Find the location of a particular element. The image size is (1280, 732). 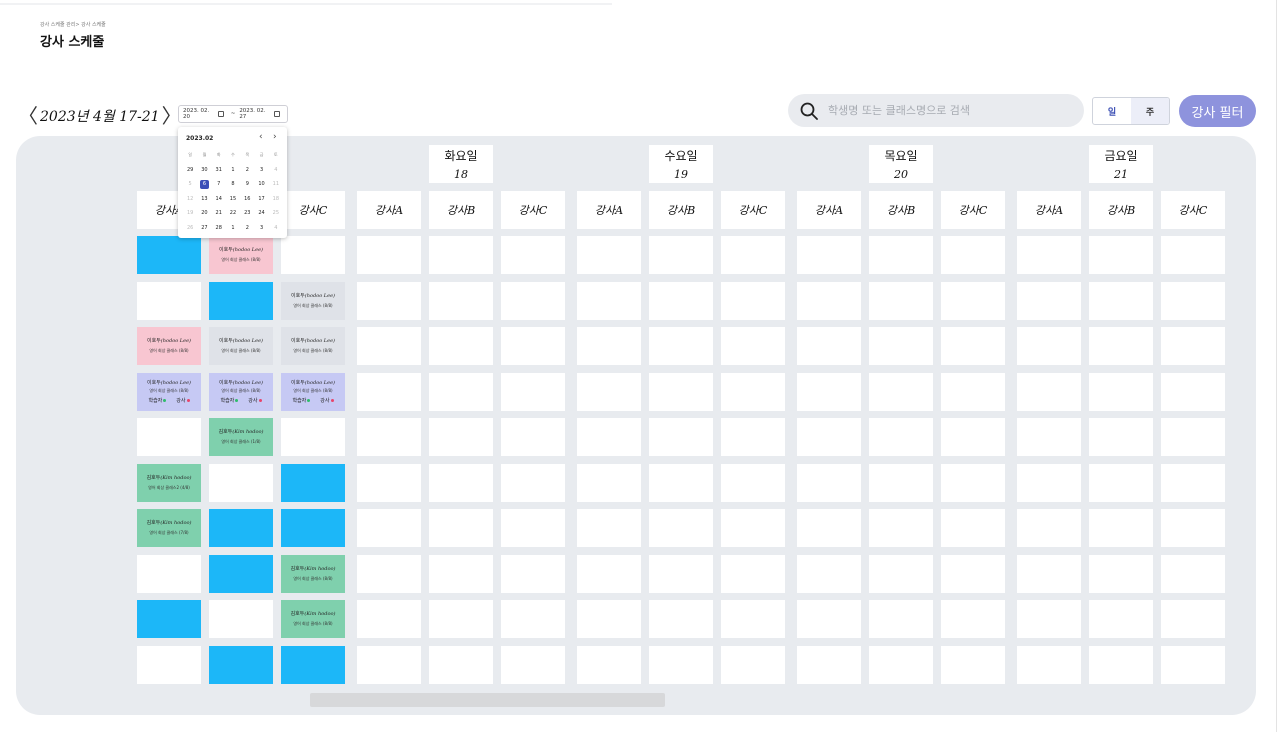

picker-date: 4 is located at coordinates (276, 170).